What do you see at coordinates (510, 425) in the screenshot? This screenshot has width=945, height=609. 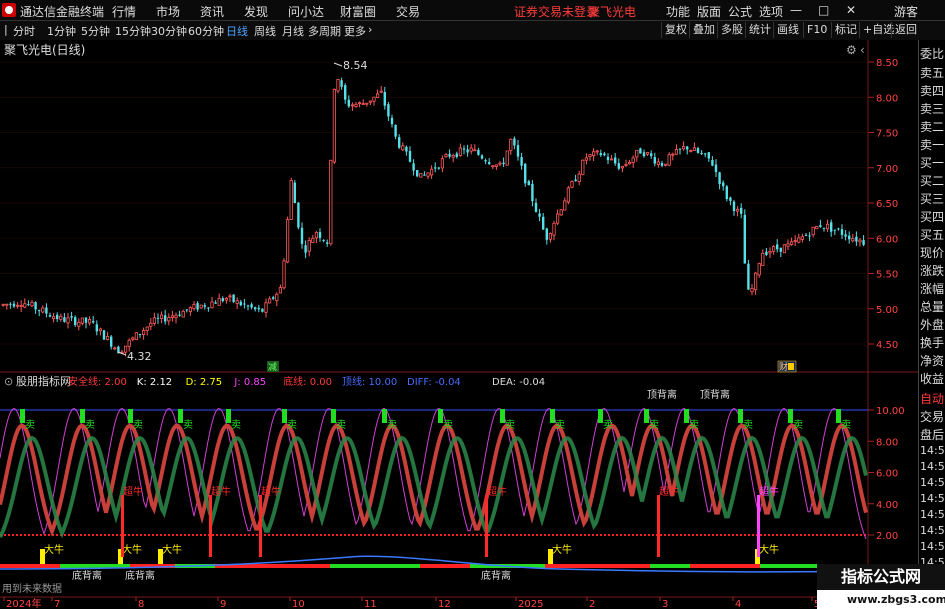 I see `sell-signal-label-9: 卖` at bounding box center [510, 425].